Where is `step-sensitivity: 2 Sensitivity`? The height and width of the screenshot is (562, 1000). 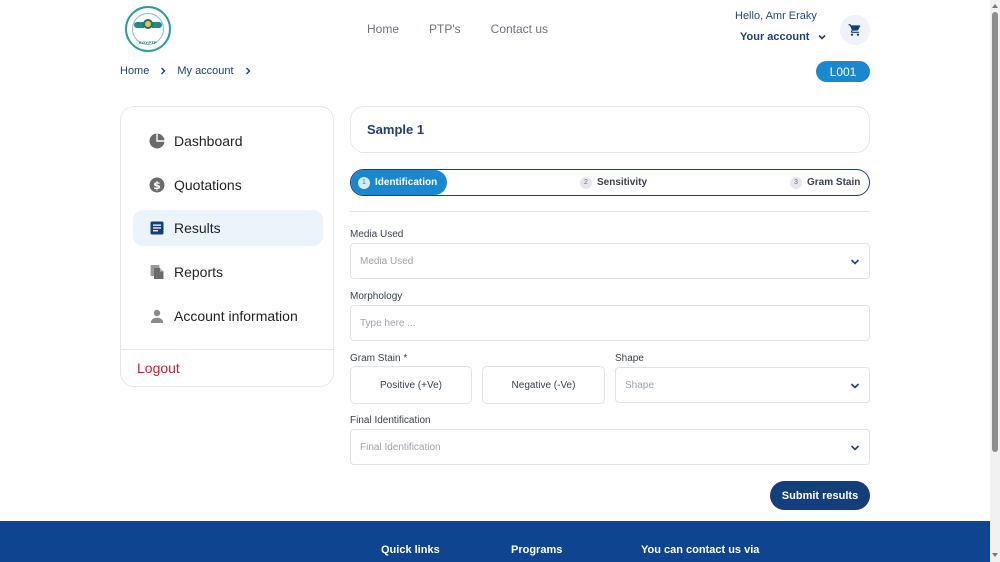
step-sensitivity: 2 Sensitivity is located at coordinates (613, 182).